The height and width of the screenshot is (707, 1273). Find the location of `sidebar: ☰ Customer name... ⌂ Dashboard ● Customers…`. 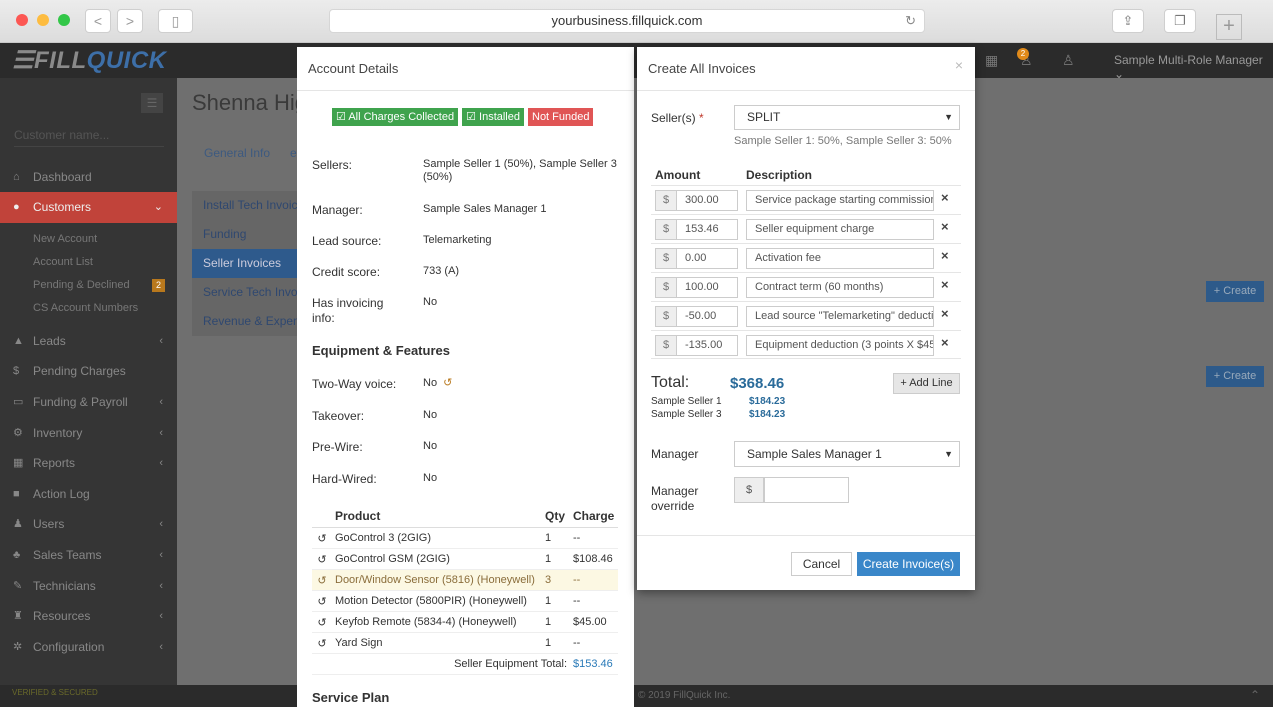

sidebar: ☰ Customer name... ⌂ Dashboard ● Customers… is located at coordinates (88, 381).